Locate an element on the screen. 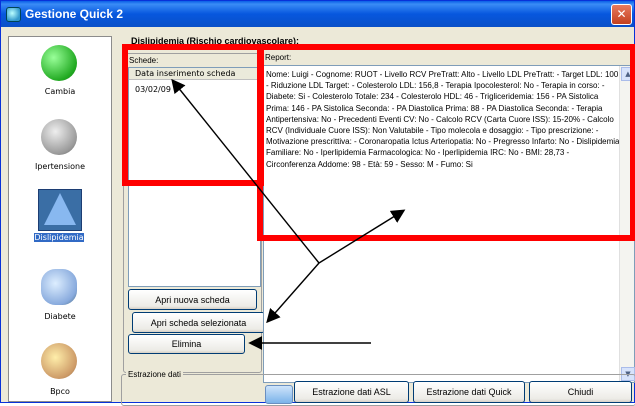 Image resolution: width=635 pixels, height=406 pixels. arrow-to-open-button is located at coordinates (293, 293).